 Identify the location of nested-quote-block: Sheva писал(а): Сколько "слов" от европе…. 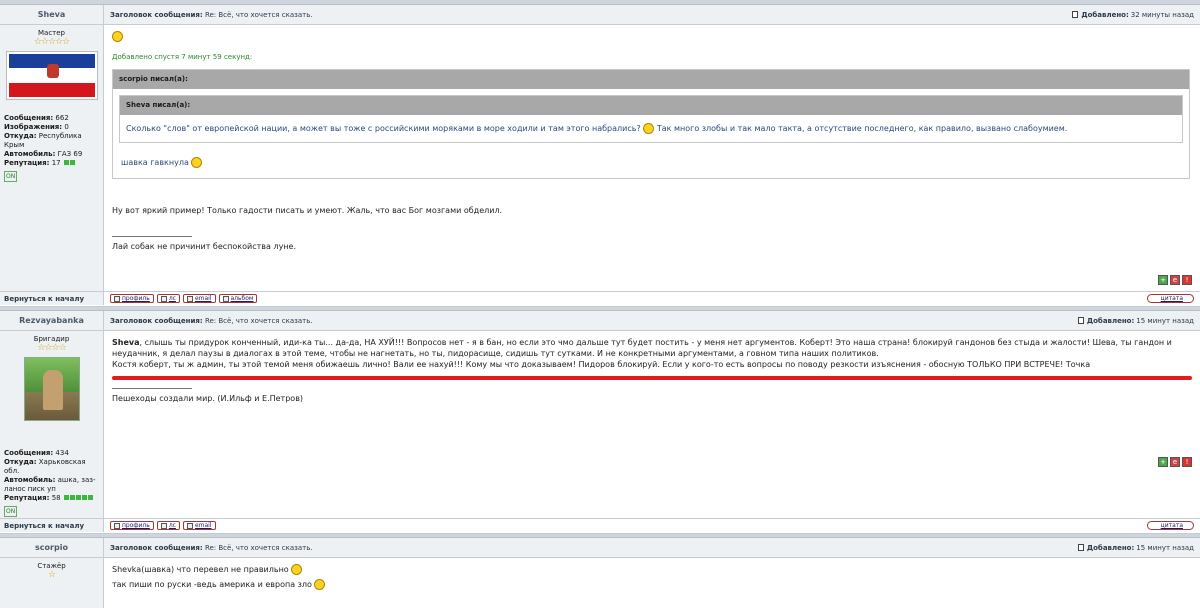
(651, 119).